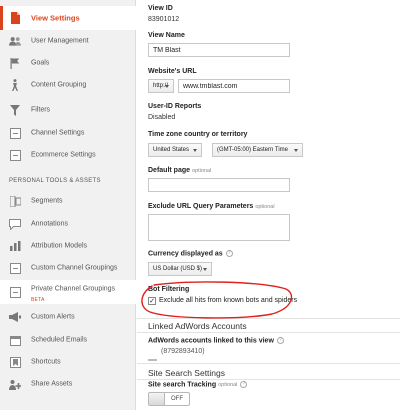 This screenshot has width=400, height=410. Describe the element at coordinates (68, 201) in the screenshot. I see `sidebar-item-segments: Segments` at that location.